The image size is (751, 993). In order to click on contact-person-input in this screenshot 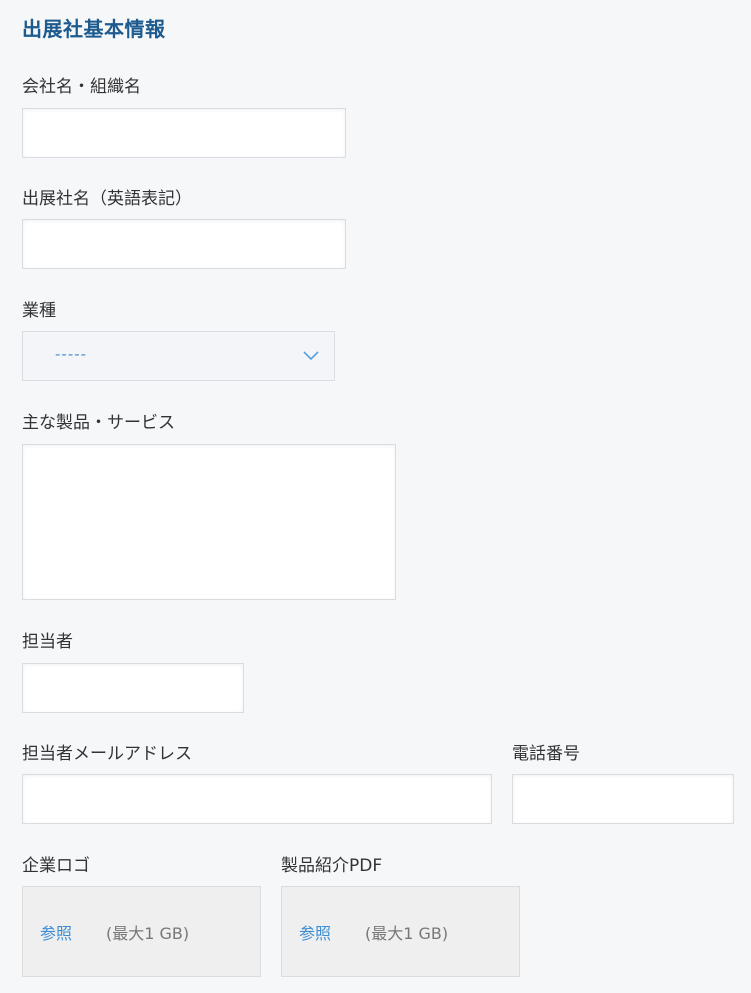, I will do `click(133, 688)`.